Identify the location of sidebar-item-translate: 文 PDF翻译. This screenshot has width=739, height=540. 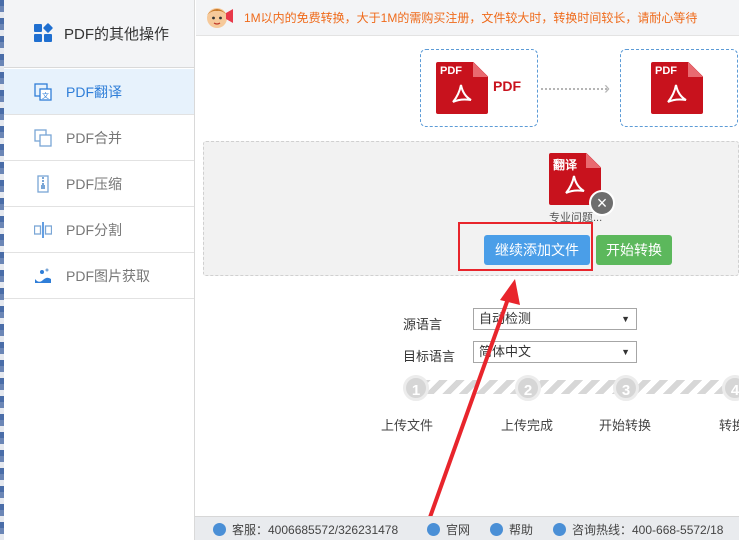
(99, 92).